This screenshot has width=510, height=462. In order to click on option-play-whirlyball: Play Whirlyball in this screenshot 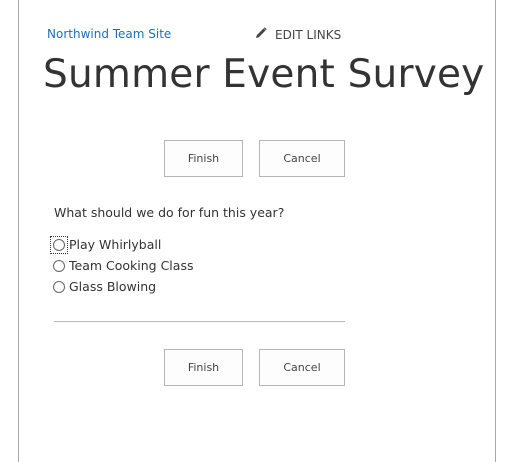, I will do `click(121, 244)`.